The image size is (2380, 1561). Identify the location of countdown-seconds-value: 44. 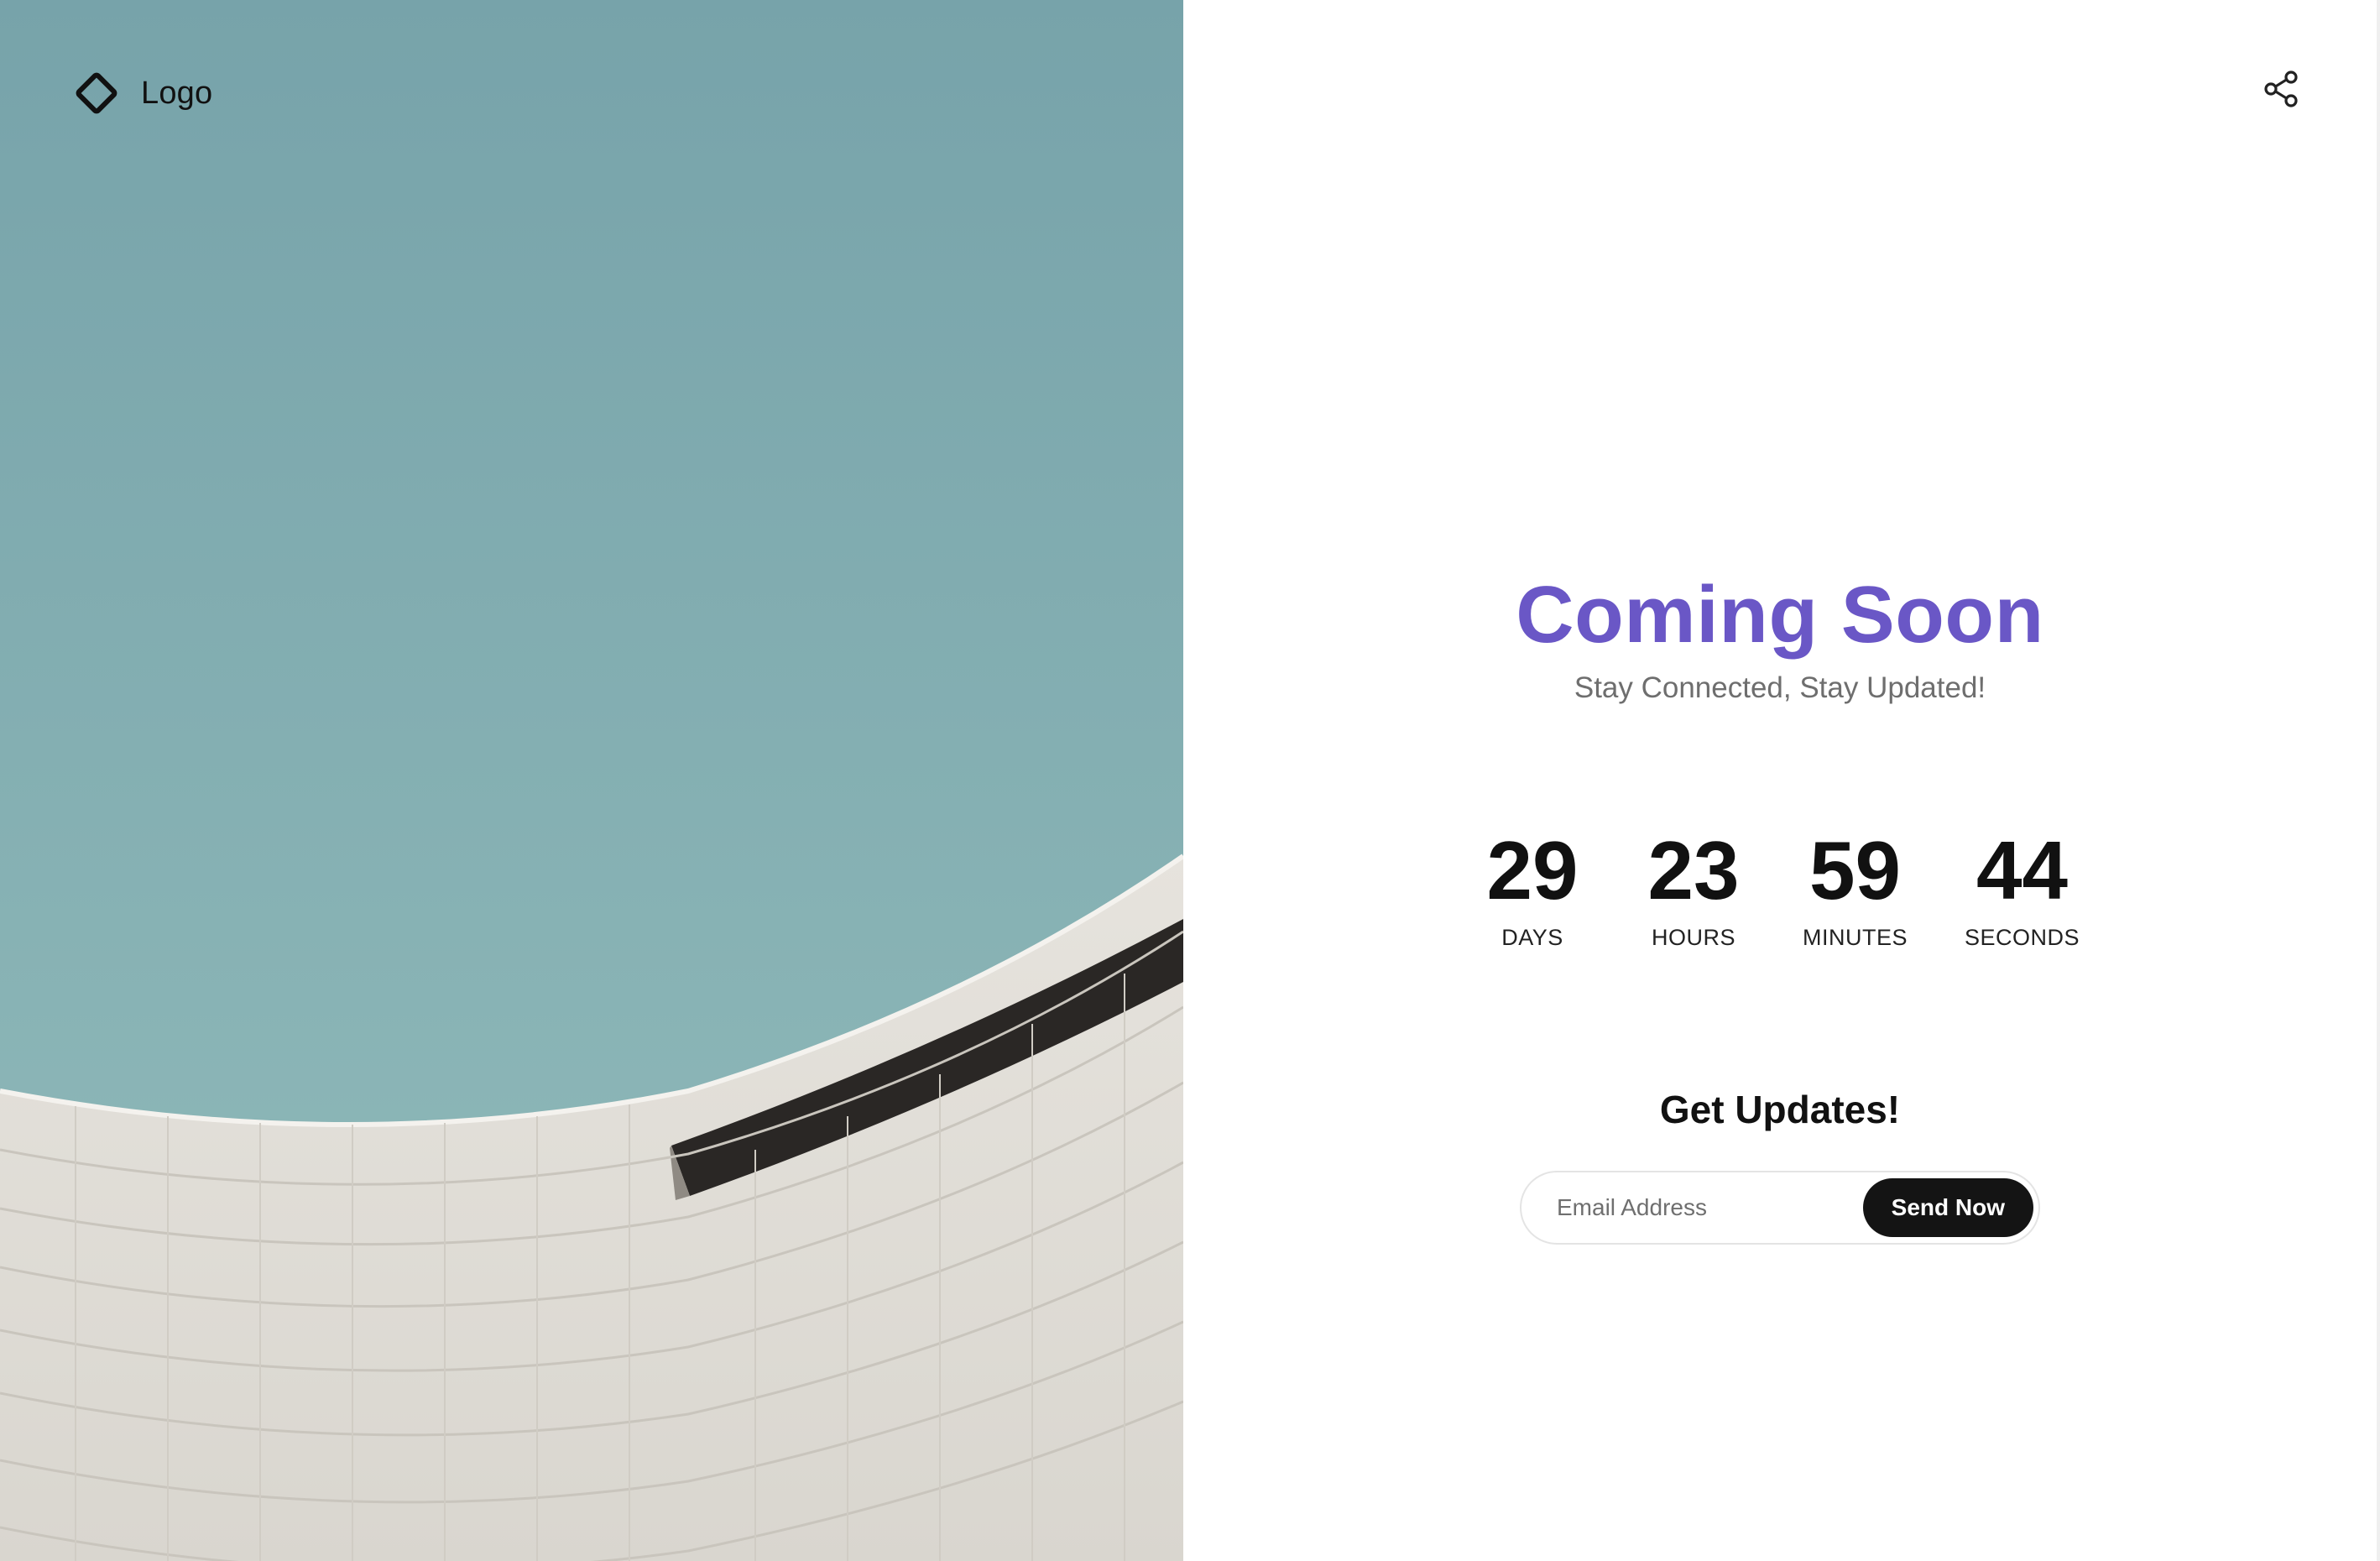
(2022, 869).